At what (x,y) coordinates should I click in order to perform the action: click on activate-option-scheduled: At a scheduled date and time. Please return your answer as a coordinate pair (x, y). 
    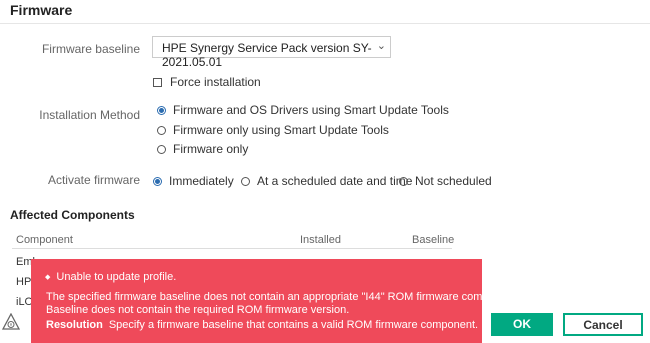
    Looking at the image, I should click on (326, 181).